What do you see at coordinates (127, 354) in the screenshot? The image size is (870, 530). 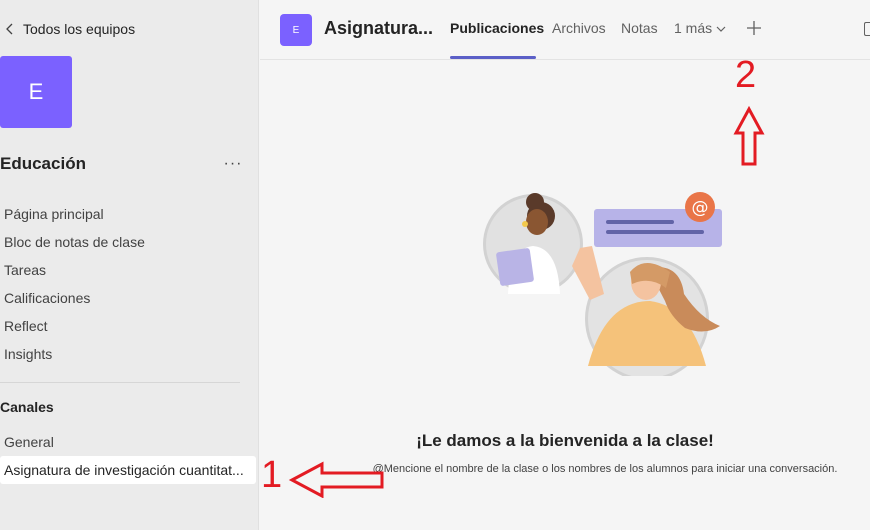 I see `nav-item-insights: Insights` at bounding box center [127, 354].